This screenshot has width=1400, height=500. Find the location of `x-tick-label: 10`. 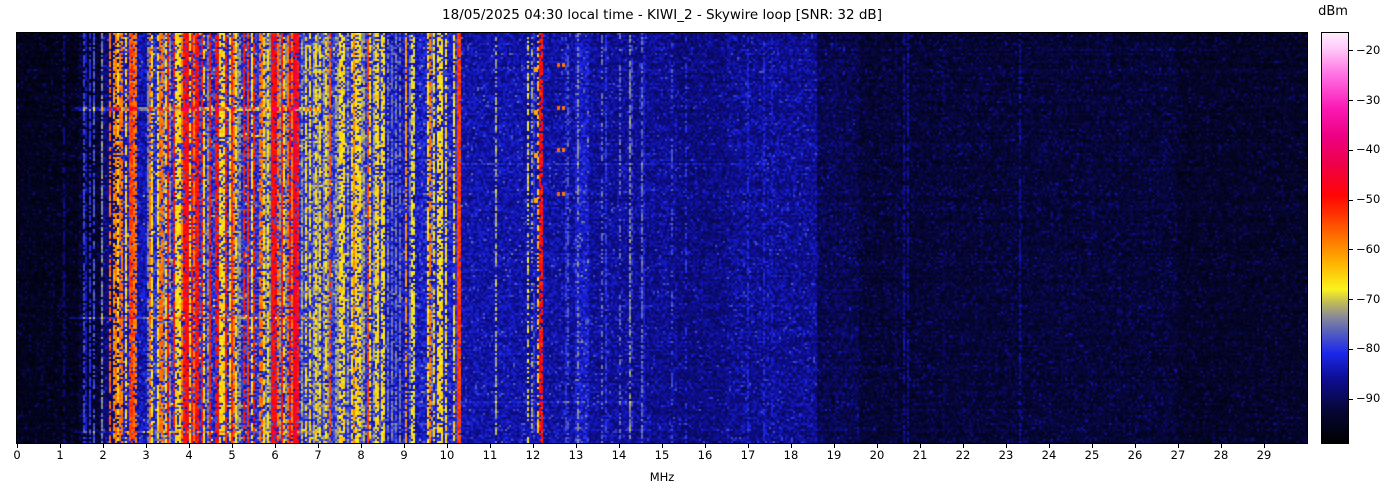

x-tick-label: 10 is located at coordinates (447, 455).